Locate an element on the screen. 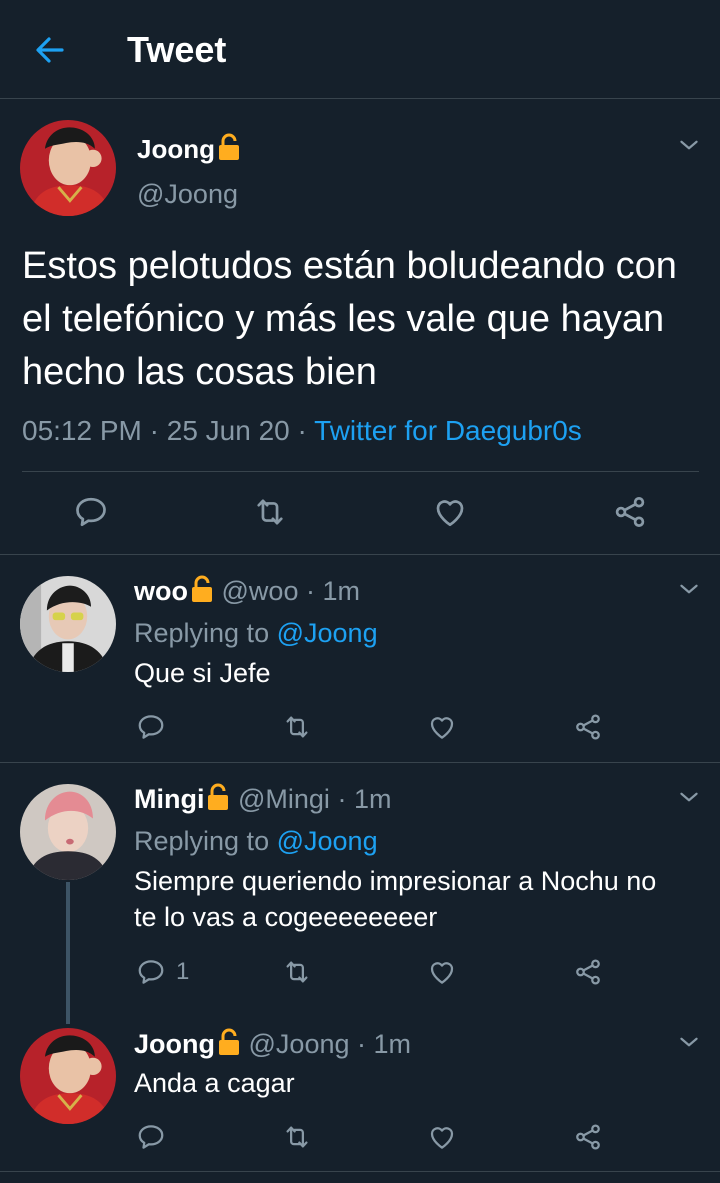 Image resolution: width=720 pixels, height=1183 pixels. reply-header: Joong @Joong · 1m is located at coordinates (273, 1043).